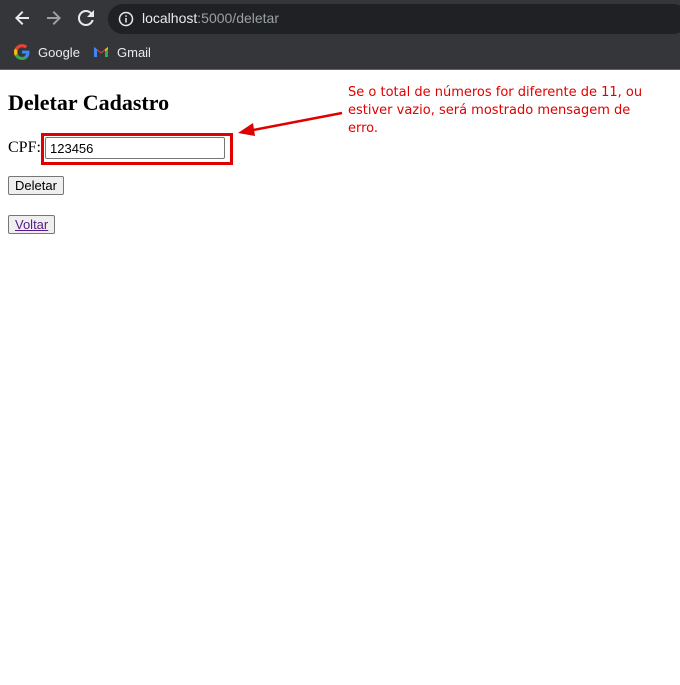 The width and height of the screenshot is (680, 685). What do you see at coordinates (89, 102) in the screenshot?
I see `page-title: Deletar Cadastro` at bounding box center [89, 102].